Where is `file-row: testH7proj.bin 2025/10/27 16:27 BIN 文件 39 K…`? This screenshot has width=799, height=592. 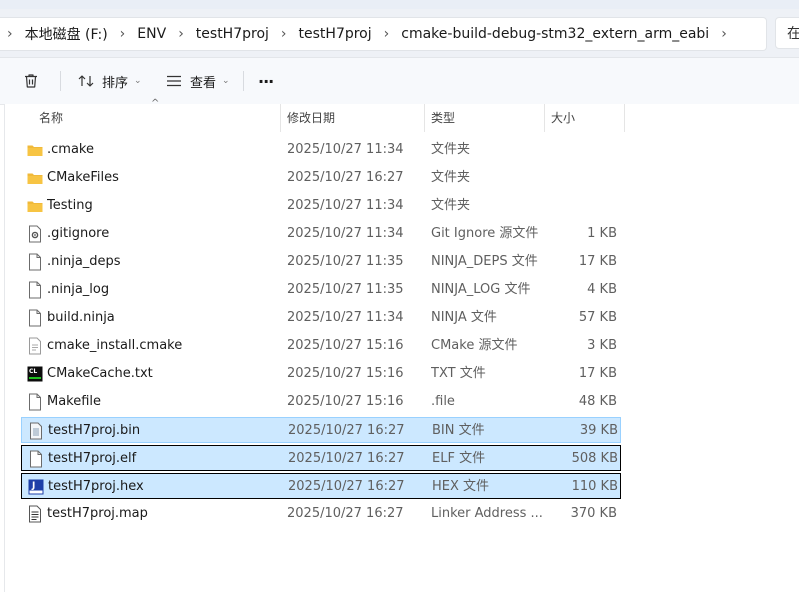
file-row: testH7proj.bin 2025/10/27 16:27 BIN 文件 39 K… is located at coordinates (321, 430).